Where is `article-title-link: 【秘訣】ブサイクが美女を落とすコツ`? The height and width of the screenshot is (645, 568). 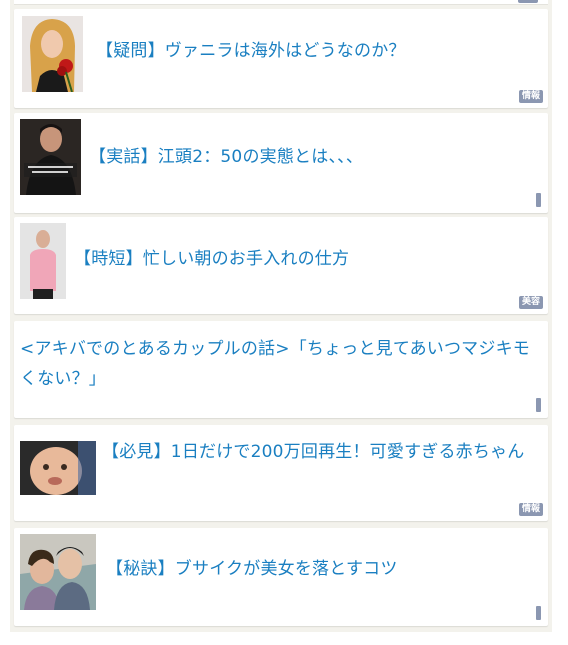
article-title-link: 【秘訣】ブサイクが美女を落とすコツ is located at coordinates (321, 569).